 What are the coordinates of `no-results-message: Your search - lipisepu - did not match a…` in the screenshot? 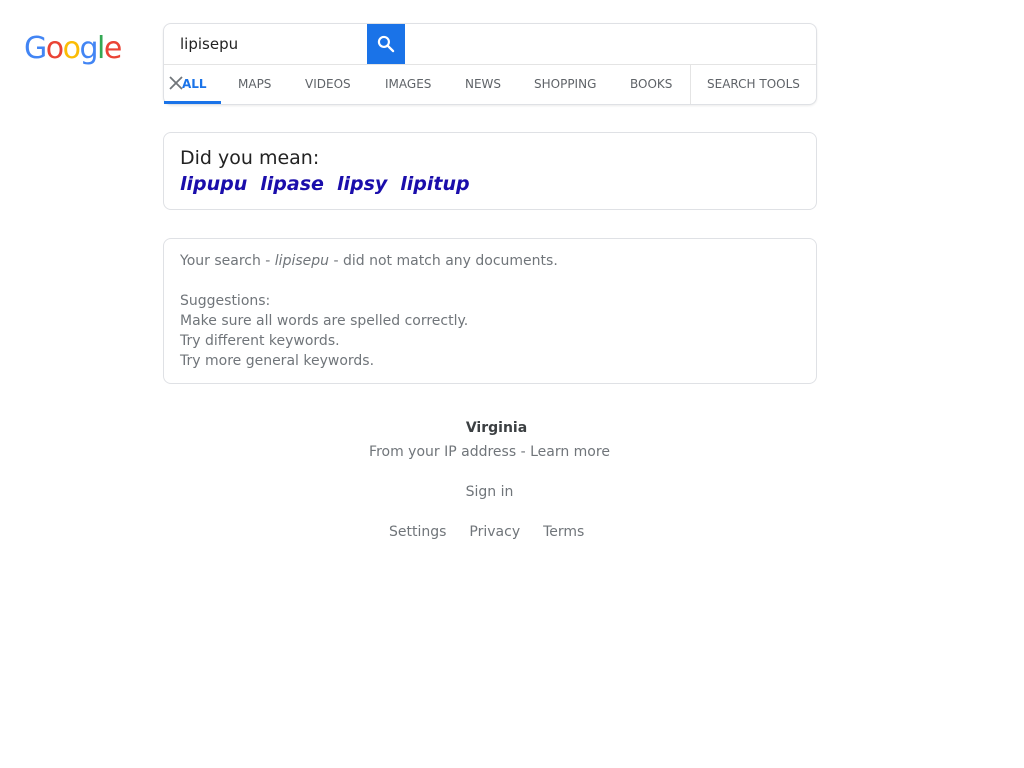 It's located at (369, 261).